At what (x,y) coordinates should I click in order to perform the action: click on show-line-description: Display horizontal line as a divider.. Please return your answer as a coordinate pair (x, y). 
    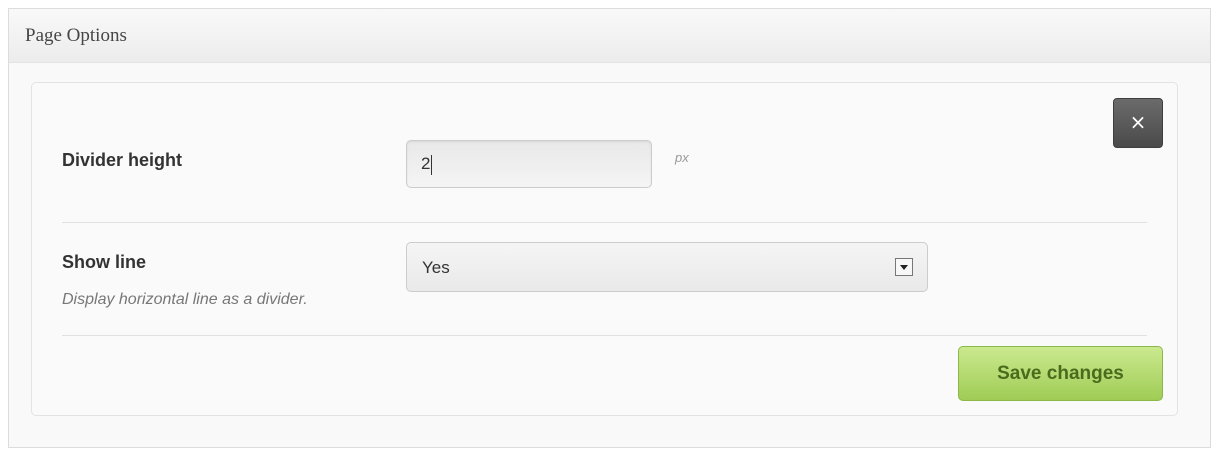
    Looking at the image, I should click on (185, 299).